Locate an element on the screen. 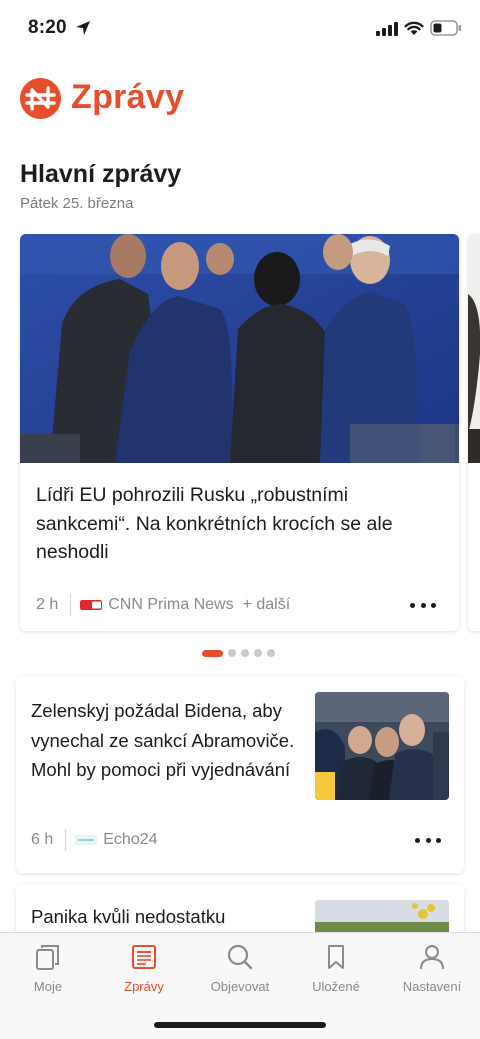 The width and height of the screenshot is (480, 1039). echo24-logo-icon is located at coordinates (86, 840).